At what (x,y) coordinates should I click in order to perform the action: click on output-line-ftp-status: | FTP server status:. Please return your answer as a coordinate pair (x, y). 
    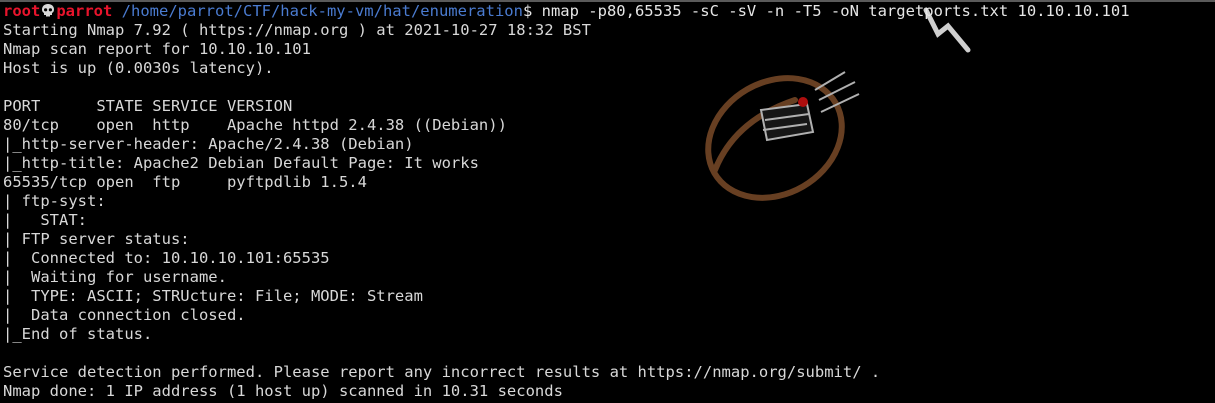
    Looking at the image, I should click on (96, 239).